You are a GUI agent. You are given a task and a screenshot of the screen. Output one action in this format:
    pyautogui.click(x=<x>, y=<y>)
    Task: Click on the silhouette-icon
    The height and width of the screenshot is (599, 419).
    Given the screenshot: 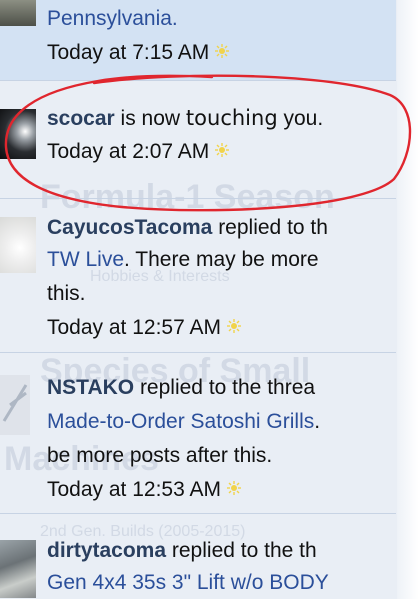 What is the action you would take?
    pyautogui.click(x=15, y=403)
    